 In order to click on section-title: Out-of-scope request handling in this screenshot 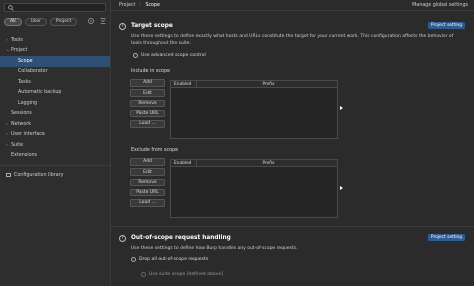, I will do `click(181, 238)`.